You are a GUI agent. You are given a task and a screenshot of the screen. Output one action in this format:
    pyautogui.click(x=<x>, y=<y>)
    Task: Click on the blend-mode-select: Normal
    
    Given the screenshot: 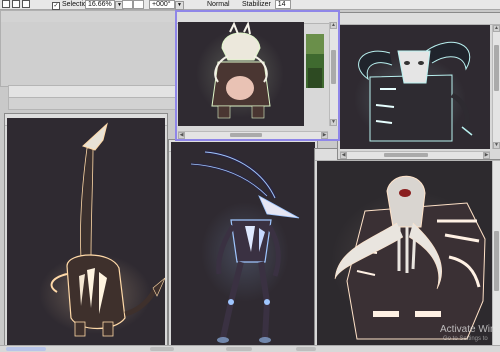 What is the action you would take?
    pyautogui.click(x=218, y=4)
    